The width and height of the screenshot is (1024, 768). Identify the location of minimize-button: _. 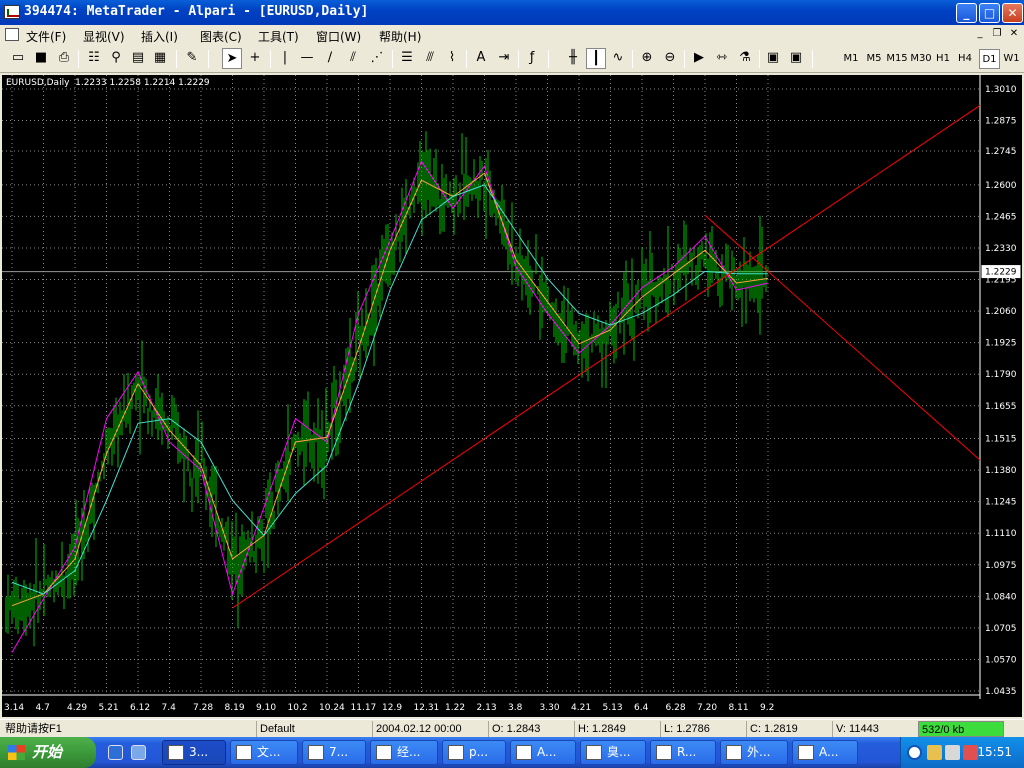
(966, 13).